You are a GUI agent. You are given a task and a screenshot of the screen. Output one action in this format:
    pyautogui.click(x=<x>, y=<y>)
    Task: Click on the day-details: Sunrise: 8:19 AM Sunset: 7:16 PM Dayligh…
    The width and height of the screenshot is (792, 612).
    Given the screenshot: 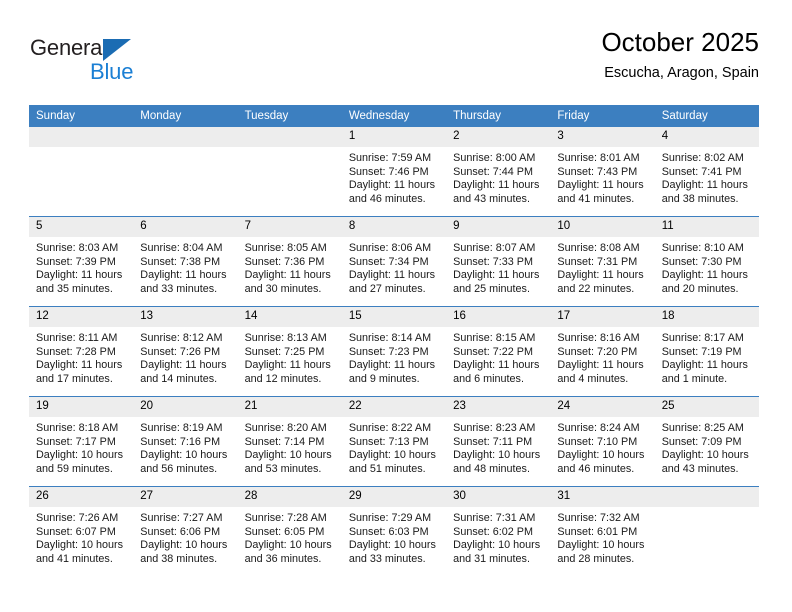 What is the action you would take?
    pyautogui.click(x=185, y=446)
    